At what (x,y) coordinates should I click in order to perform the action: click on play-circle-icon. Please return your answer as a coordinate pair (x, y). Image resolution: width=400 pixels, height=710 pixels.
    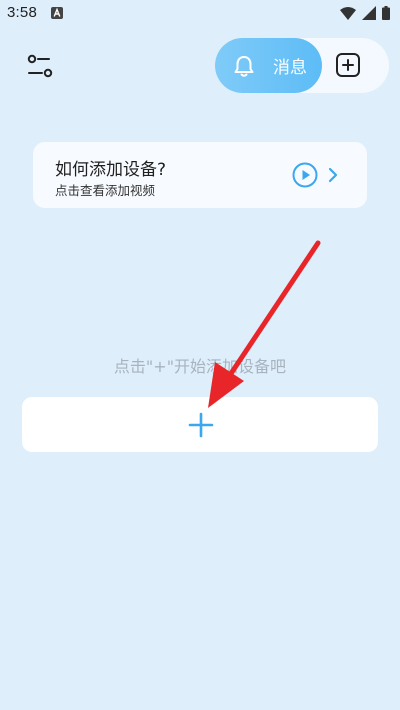
    Looking at the image, I should click on (305, 175).